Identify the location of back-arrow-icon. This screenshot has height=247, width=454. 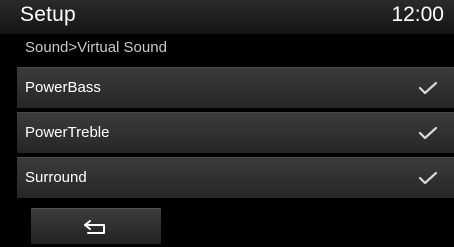
(94, 227).